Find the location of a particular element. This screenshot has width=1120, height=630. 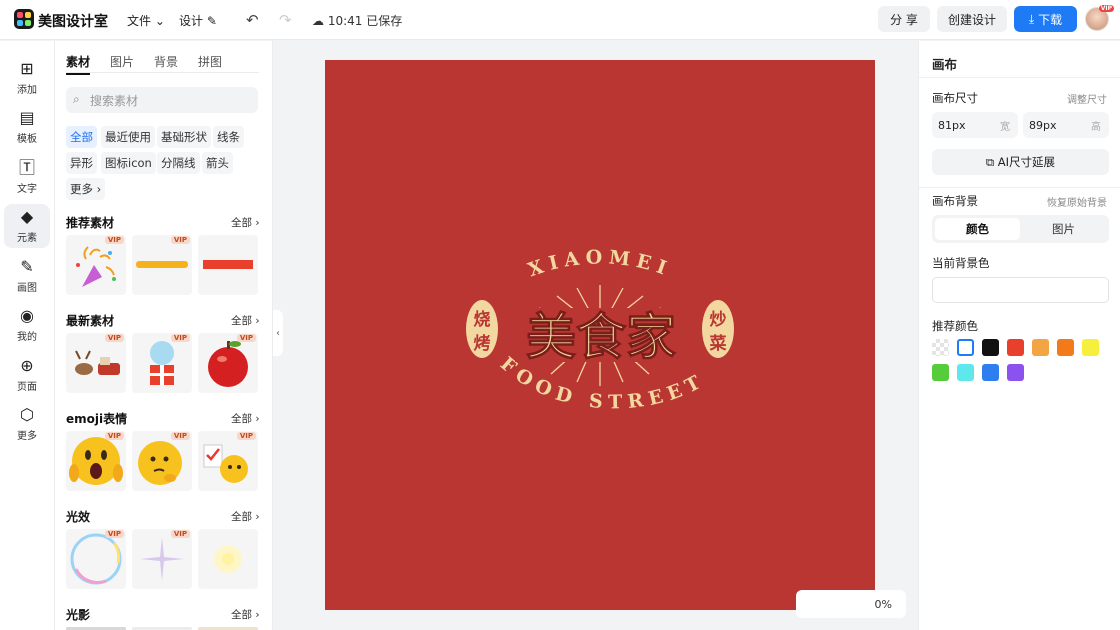

nav-text: 🅃 文字 is located at coordinates (27, 177).